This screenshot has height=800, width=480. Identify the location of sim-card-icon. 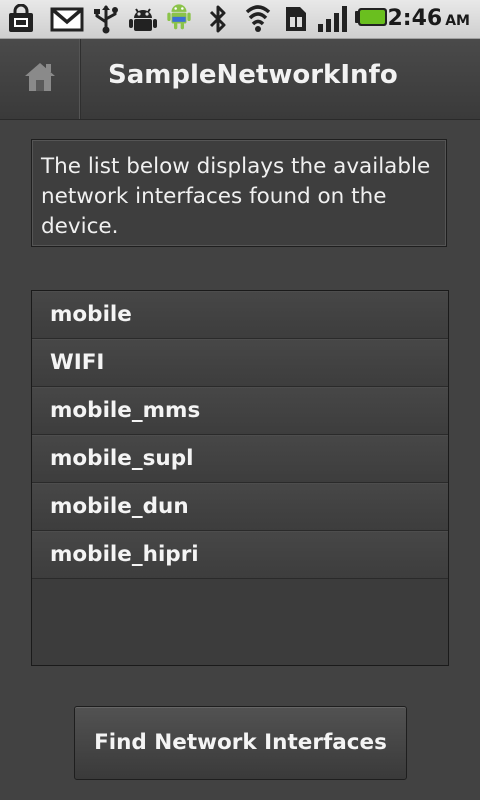
(296, 19).